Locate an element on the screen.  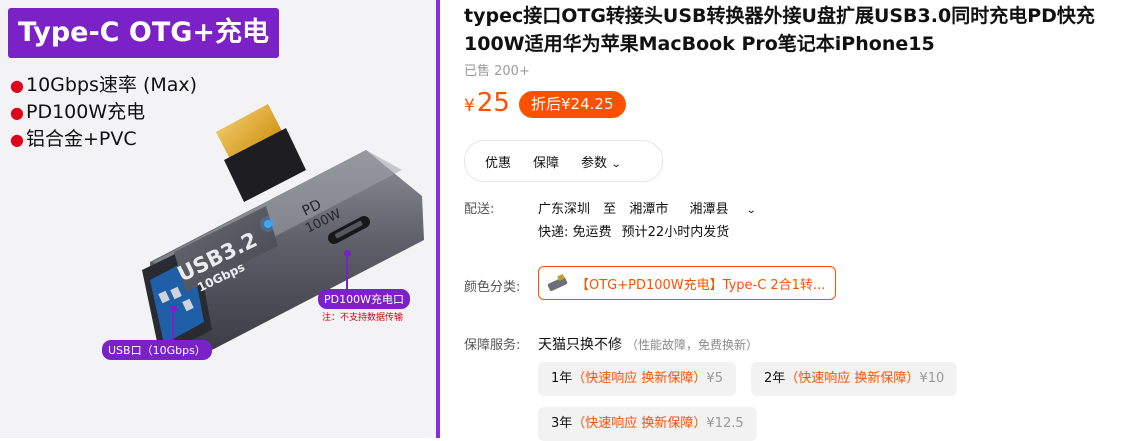
service-option-3y: 3年（快速响应 换新保障）¥12.5 is located at coordinates (647, 424).